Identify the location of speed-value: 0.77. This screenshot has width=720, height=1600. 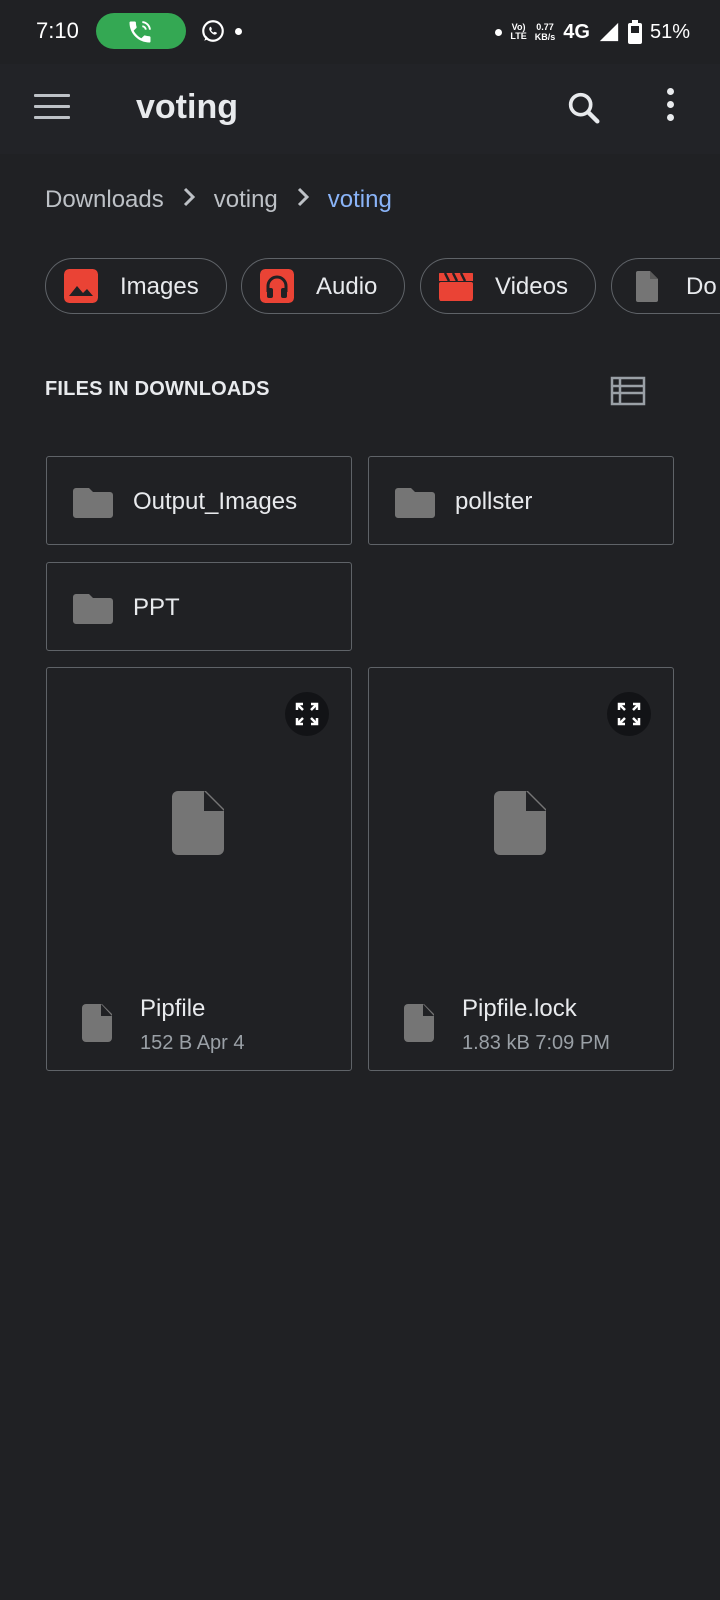
(545, 27).